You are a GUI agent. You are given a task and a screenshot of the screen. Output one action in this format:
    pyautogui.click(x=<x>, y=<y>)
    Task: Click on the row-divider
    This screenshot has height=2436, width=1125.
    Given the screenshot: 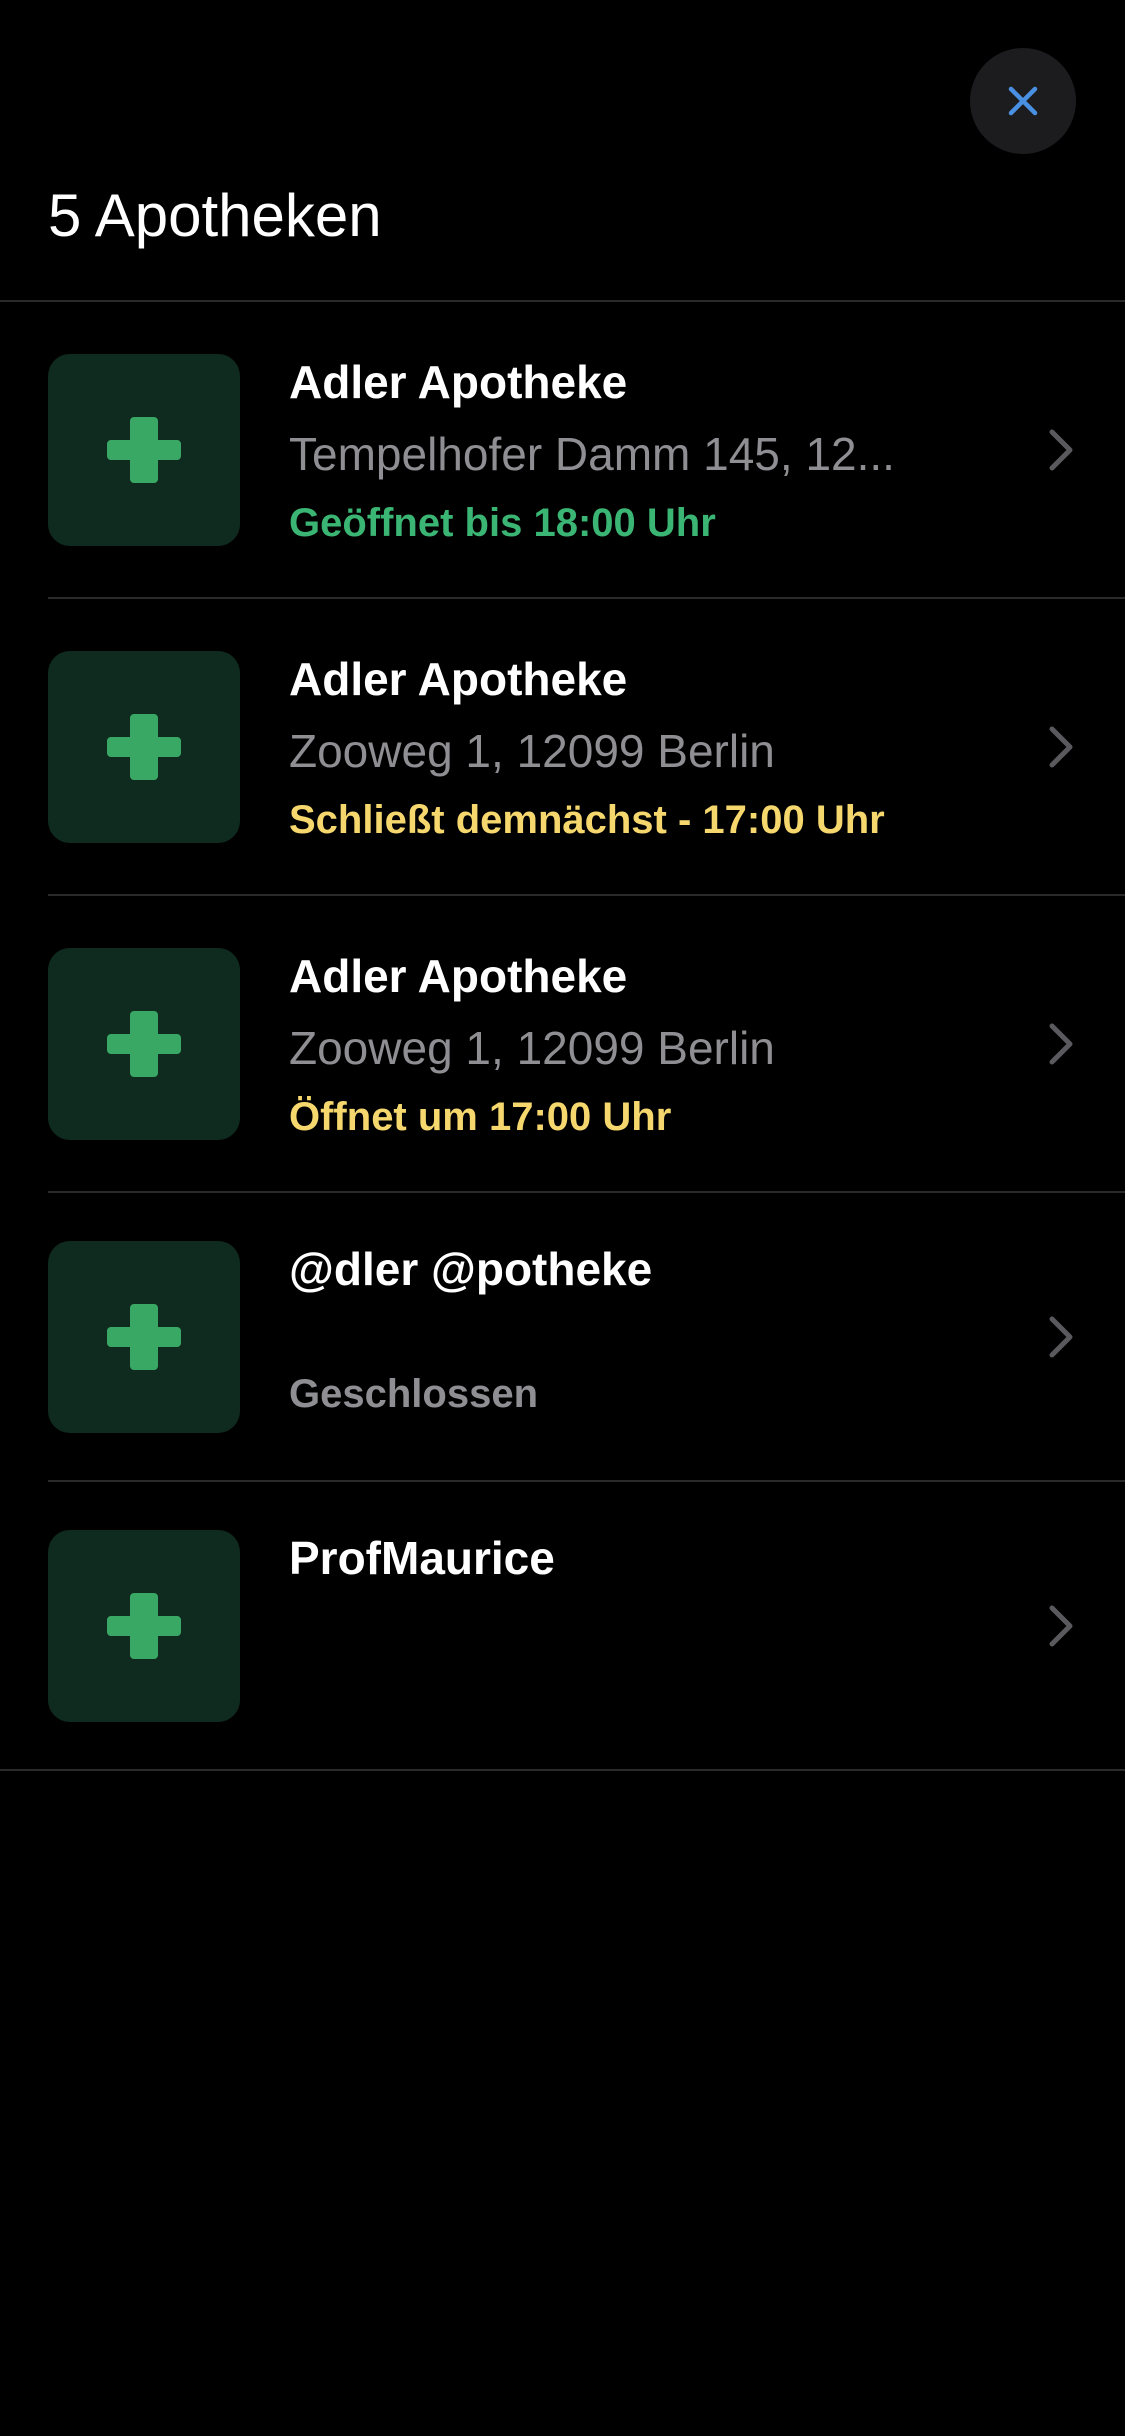 What is the action you would take?
    pyautogui.click(x=562, y=1770)
    